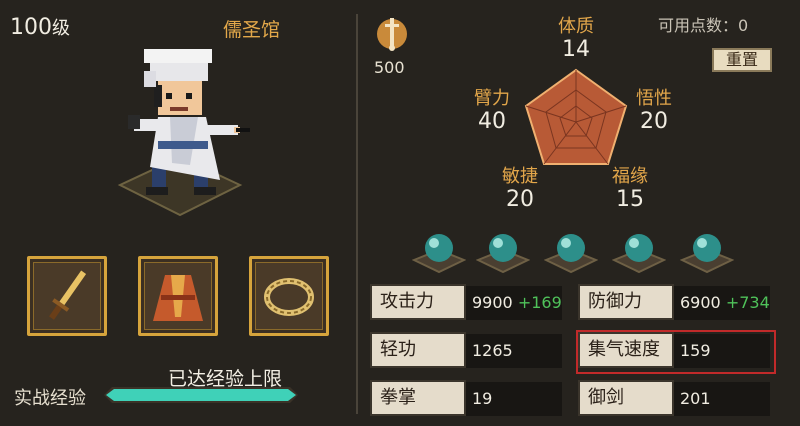 Image resolution: width=800 pixels, height=426 pixels. I want to click on reset-button: 重置, so click(742, 60).